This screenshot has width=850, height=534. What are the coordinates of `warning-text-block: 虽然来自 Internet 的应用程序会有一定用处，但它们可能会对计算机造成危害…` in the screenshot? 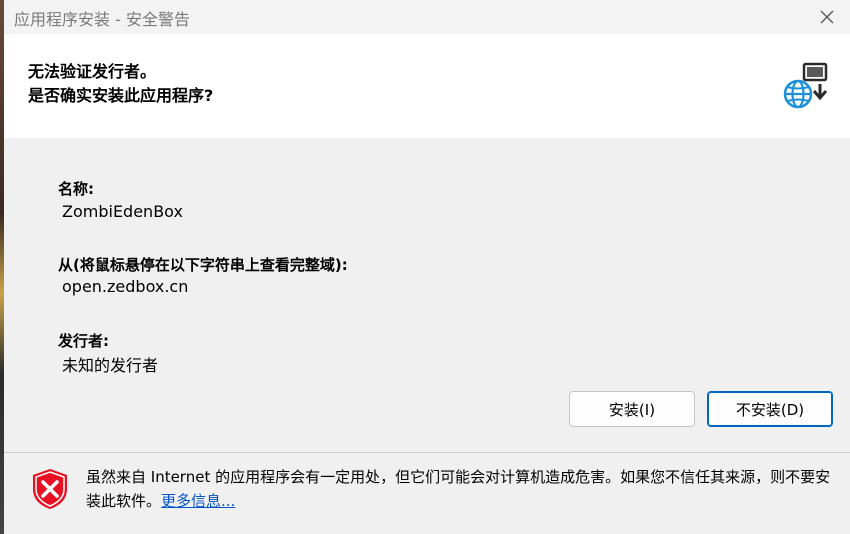 It's located at (462, 489).